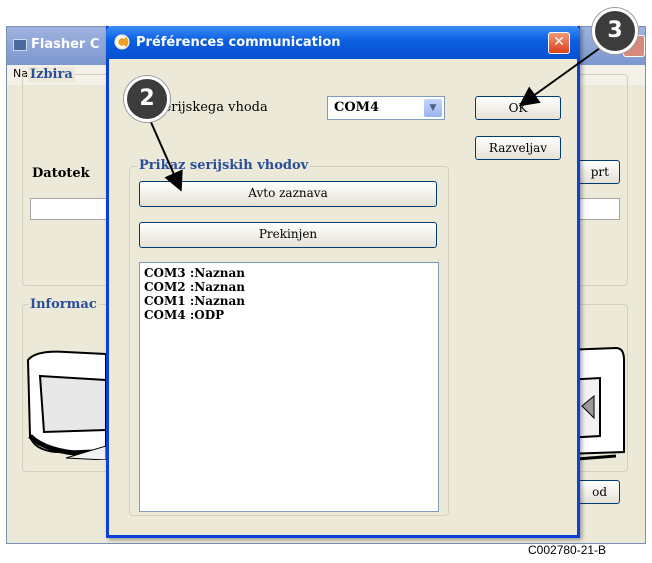 The height and width of the screenshot is (563, 652). What do you see at coordinates (289, 301) in the screenshot?
I see `list-item: COM1 :Naznan` at bounding box center [289, 301].